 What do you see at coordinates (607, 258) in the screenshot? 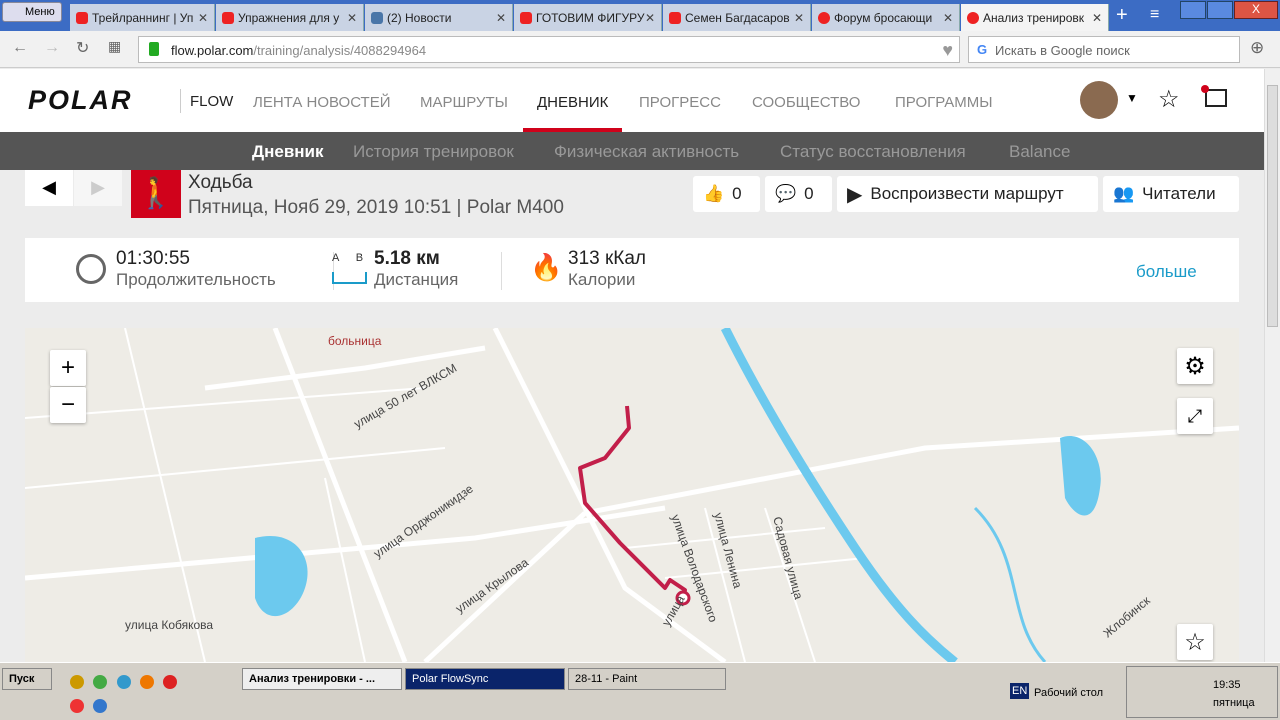
I see `calories-value: 313 кКал` at bounding box center [607, 258].